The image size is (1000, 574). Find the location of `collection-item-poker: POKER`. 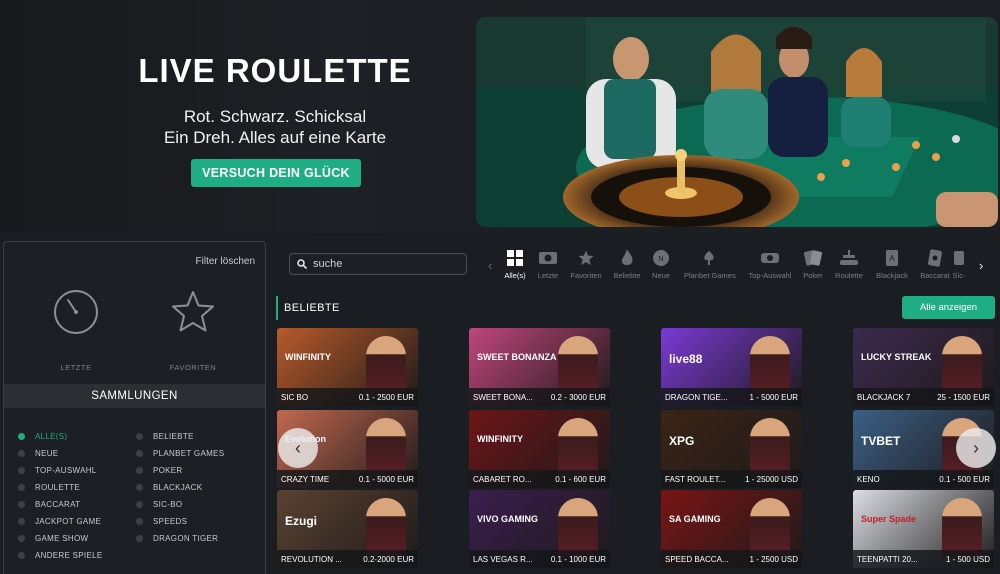

collection-item-poker: POKER is located at coordinates (159, 470).